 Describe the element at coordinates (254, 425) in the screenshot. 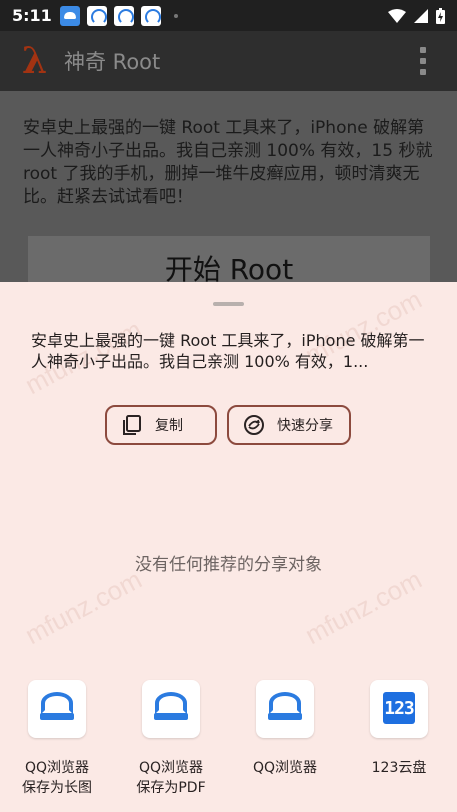

I see `quick-share-icon` at that location.